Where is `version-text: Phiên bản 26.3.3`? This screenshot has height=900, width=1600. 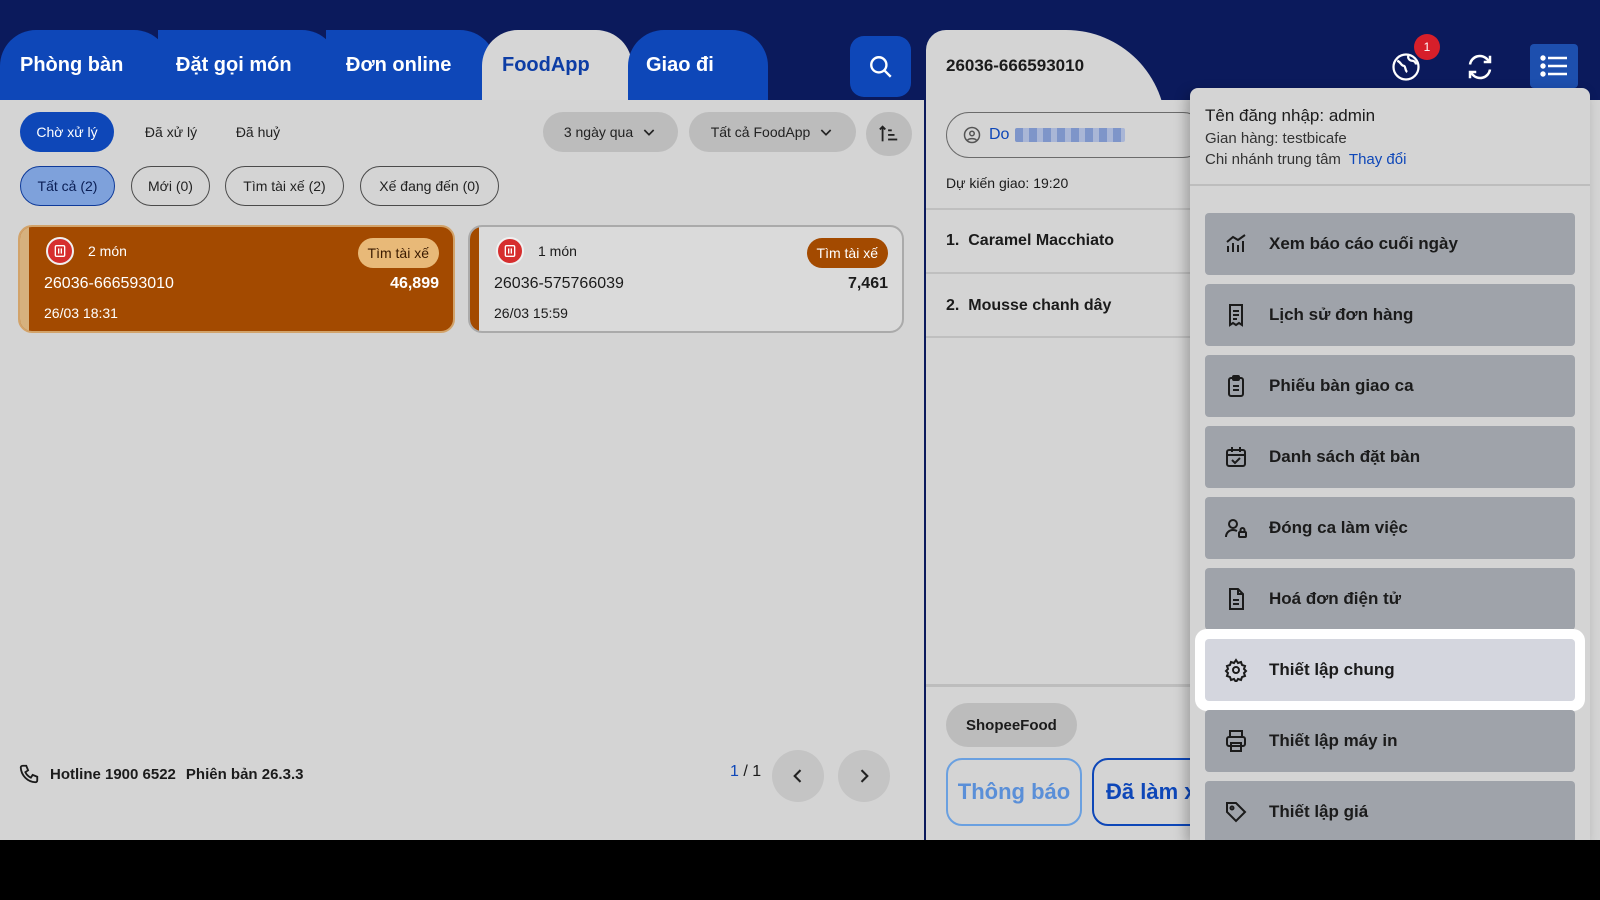
version-text: Phiên bản 26.3.3 is located at coordinates (244, 774).